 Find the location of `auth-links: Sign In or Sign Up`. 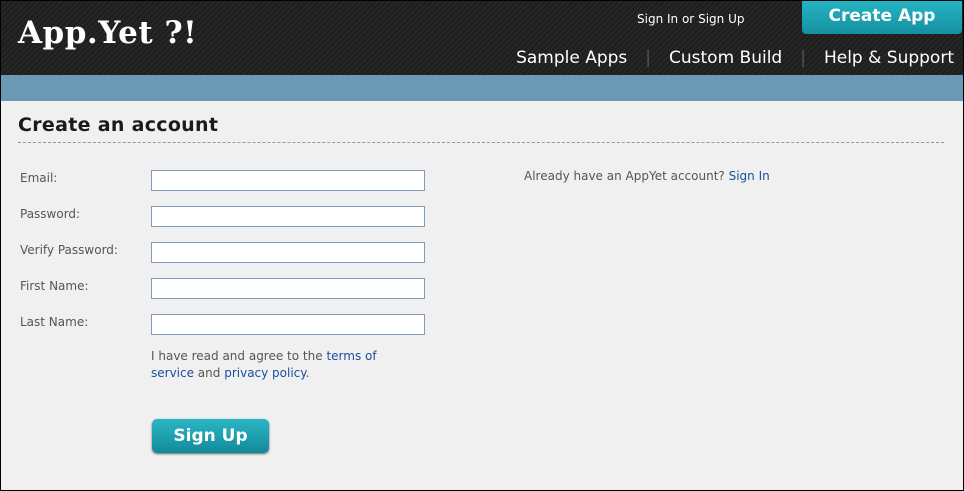

auth-links: Sign In or Sign Up is located at coordinates (690, 19).